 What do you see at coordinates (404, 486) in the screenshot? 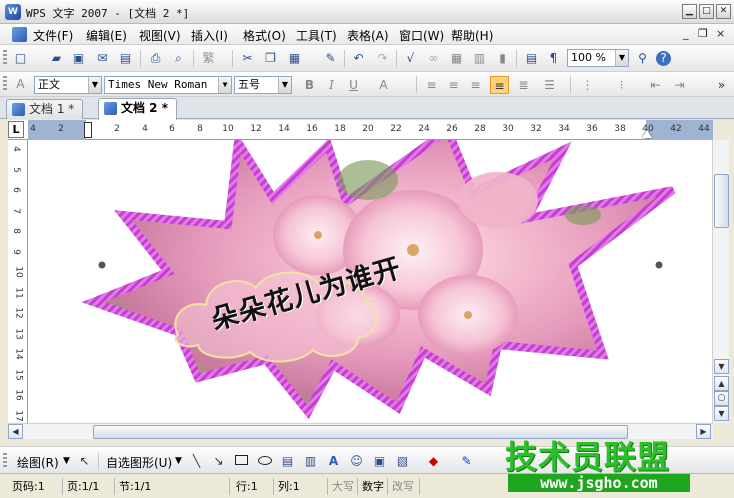
I see `status-overwrite: 改写` at bounding box center [404, 486].